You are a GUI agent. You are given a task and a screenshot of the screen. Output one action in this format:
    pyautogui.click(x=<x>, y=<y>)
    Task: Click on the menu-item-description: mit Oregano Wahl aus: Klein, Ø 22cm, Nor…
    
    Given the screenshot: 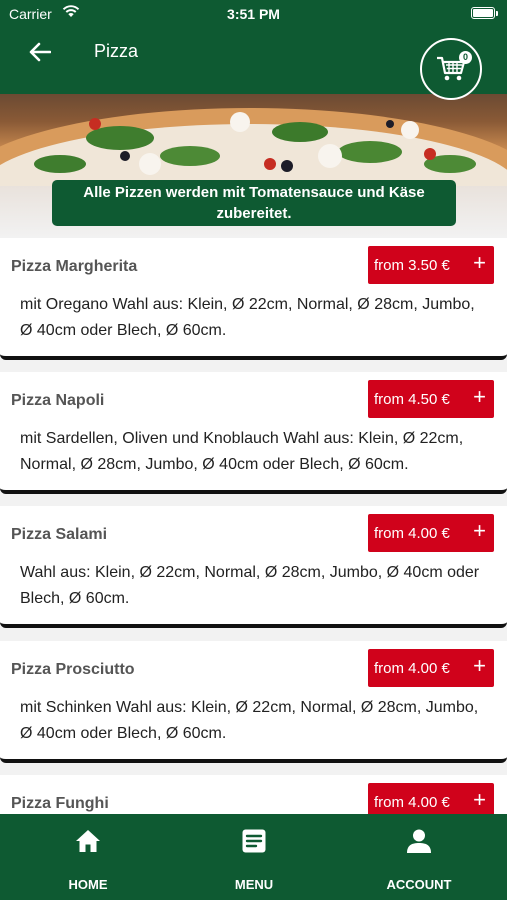 What is the action you would take?
    pyautogui.click(x=262, y=318)
    